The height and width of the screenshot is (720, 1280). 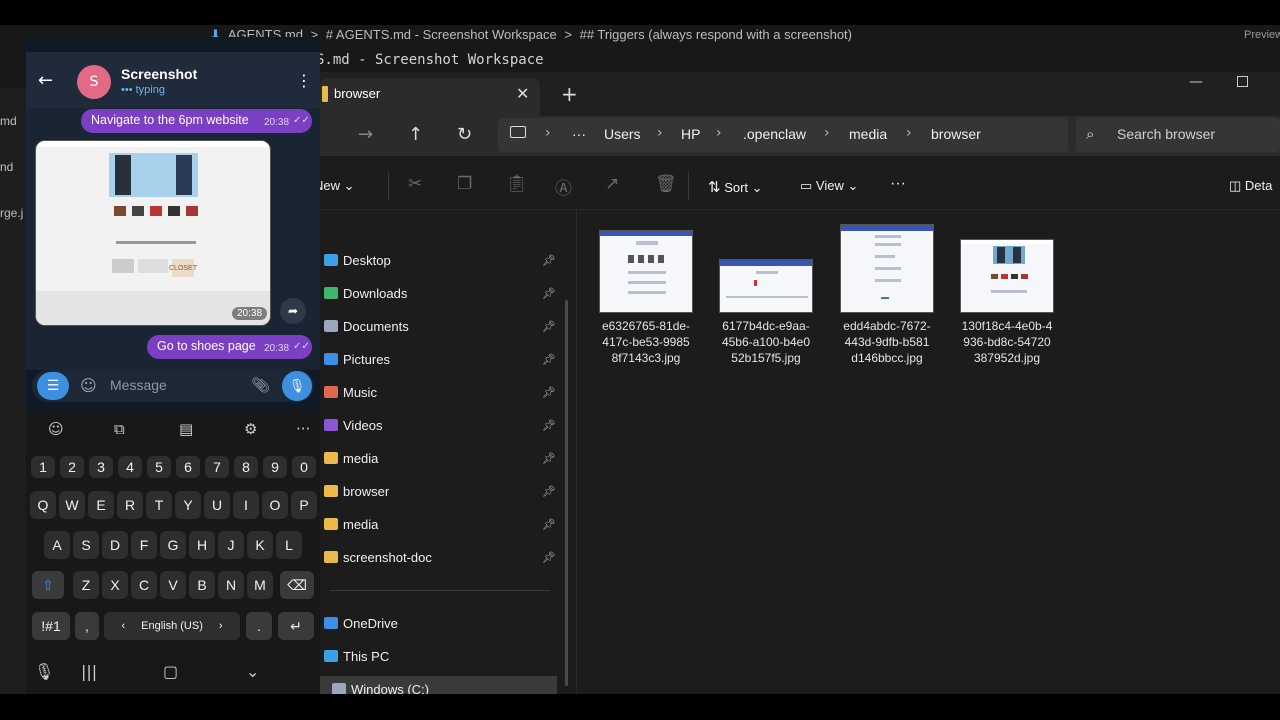 What do you see at coordinates (956, 134) in the screenshot?
I see `breadcrumb-browser: browser` at bounding box center [956, 134].